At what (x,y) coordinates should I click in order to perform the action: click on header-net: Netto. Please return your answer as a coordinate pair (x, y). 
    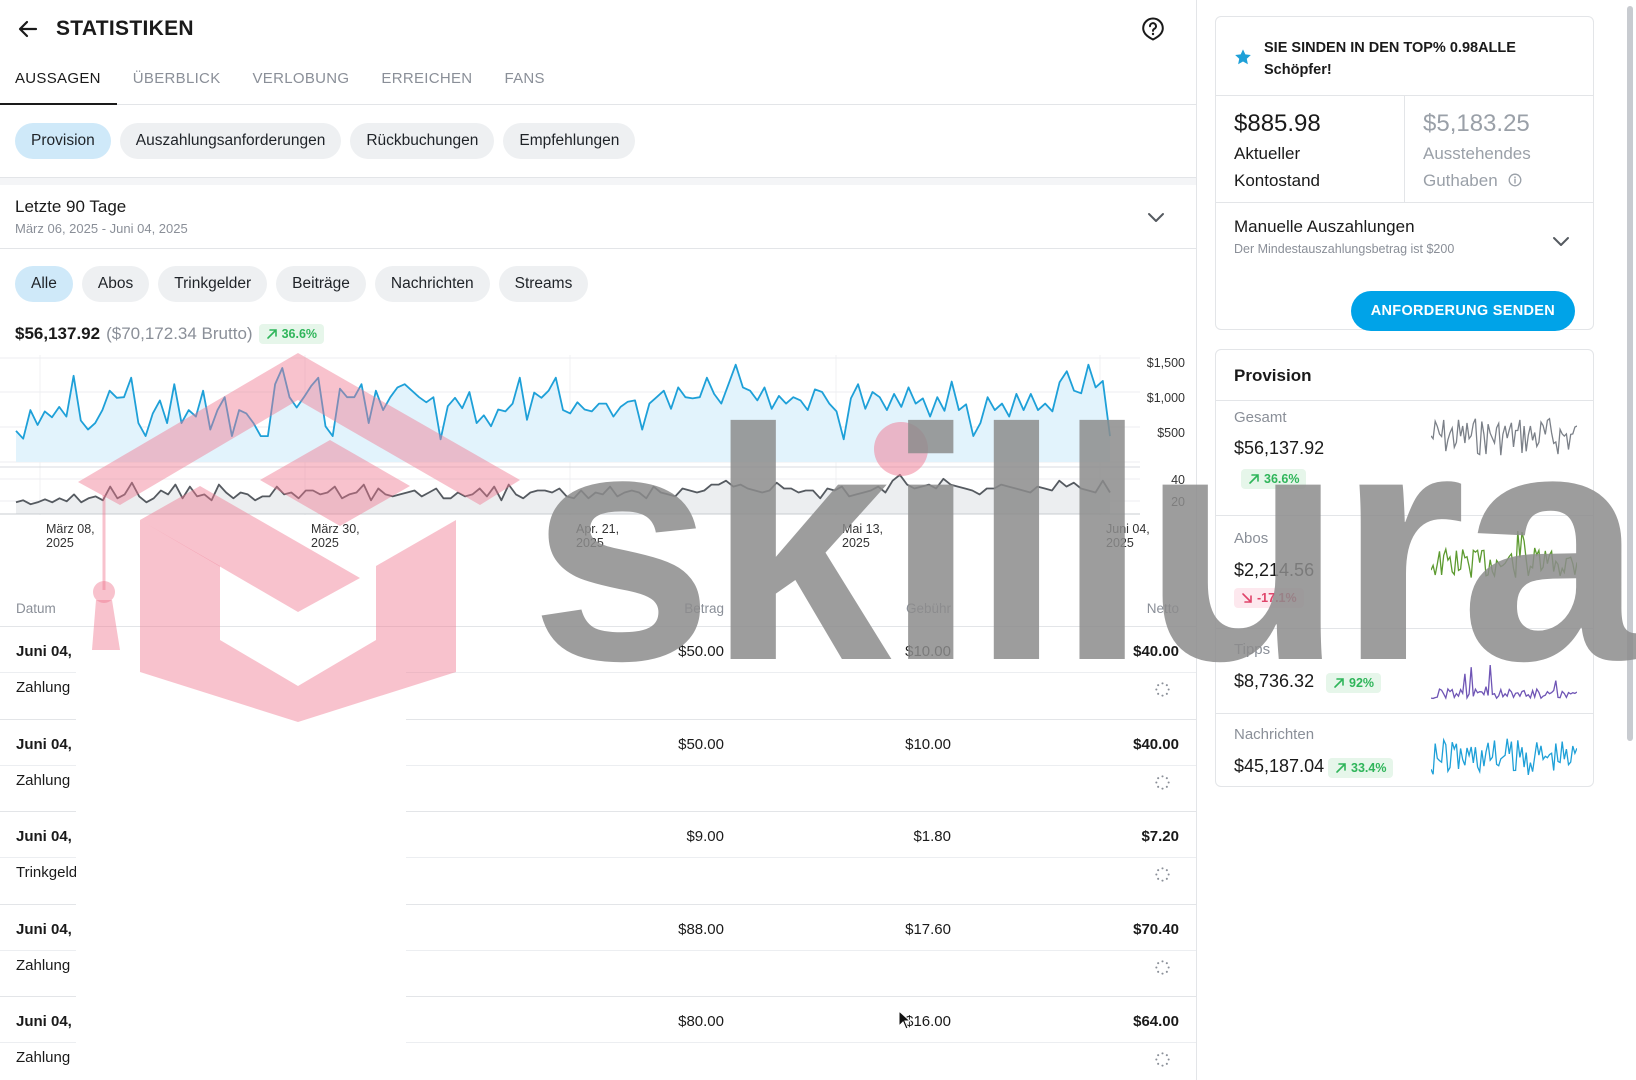
    Looking at the image, I should click on (1162, 608).